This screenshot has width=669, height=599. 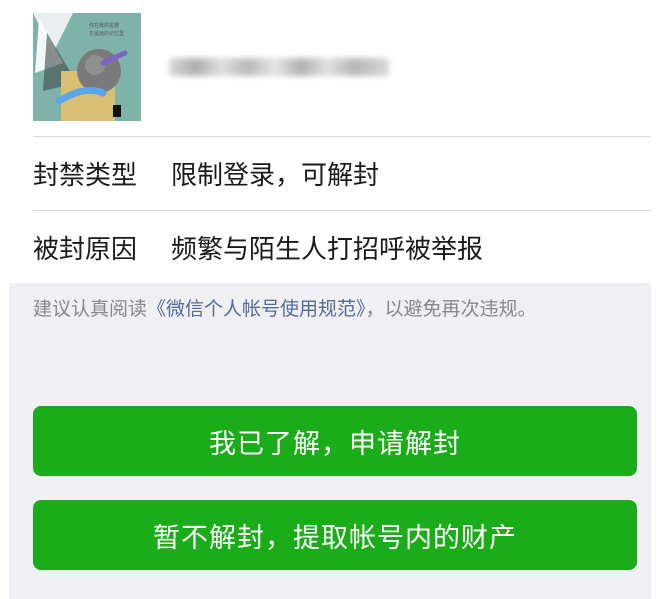 What do you see at coordinates (90, 309) in the screenshot?
I see `notice-prefix: 建议认真阅读` at bounding box center [90, 309].